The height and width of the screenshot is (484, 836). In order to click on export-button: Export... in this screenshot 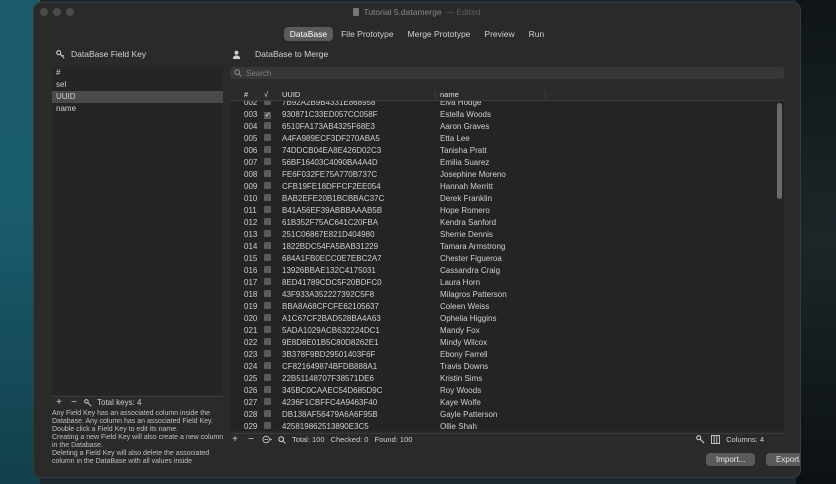, I will do `click(783, 459)`.